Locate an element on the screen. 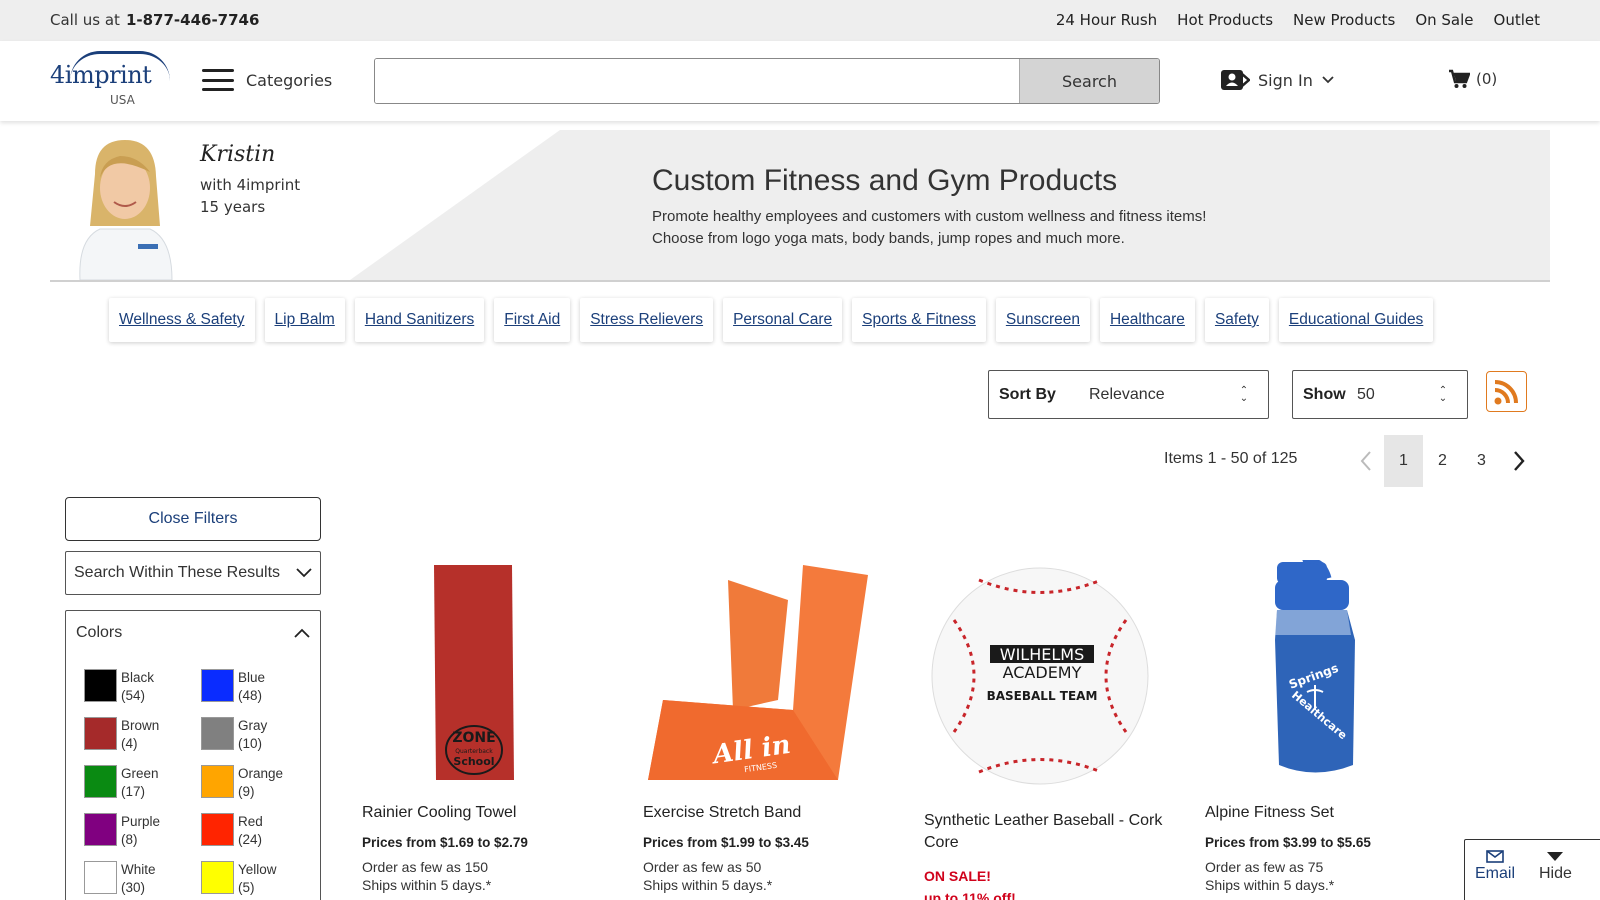 The width and height of the screenshot is (1600, 900). colors-filter-toggle: Colors is located at coordinates (193, 633).